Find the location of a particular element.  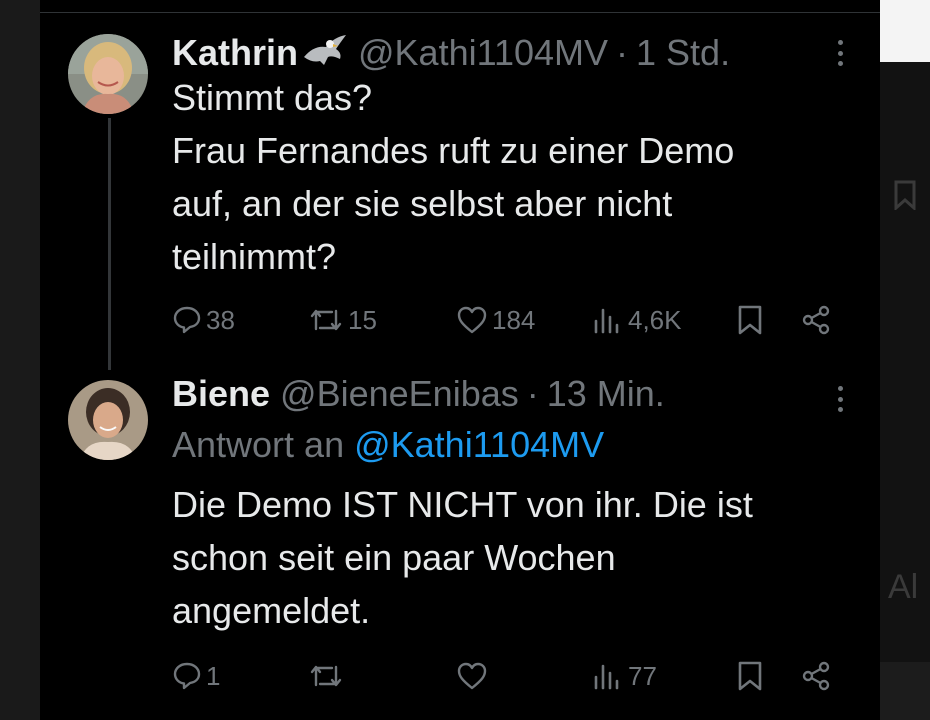

divider is located at coordinates (460, 12).